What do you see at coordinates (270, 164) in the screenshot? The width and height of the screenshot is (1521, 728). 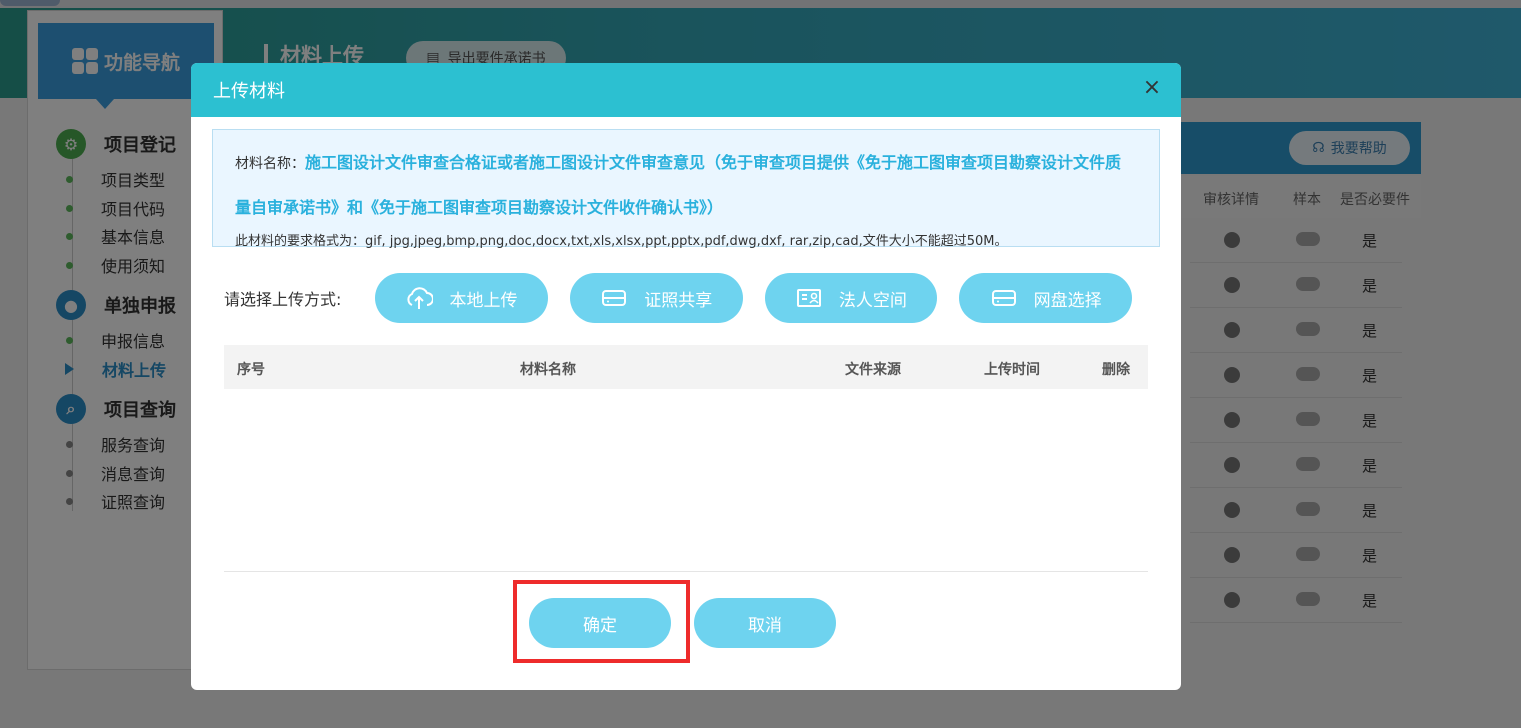 I see `material-label: 材料名称：` at bounding box center [270, 164].